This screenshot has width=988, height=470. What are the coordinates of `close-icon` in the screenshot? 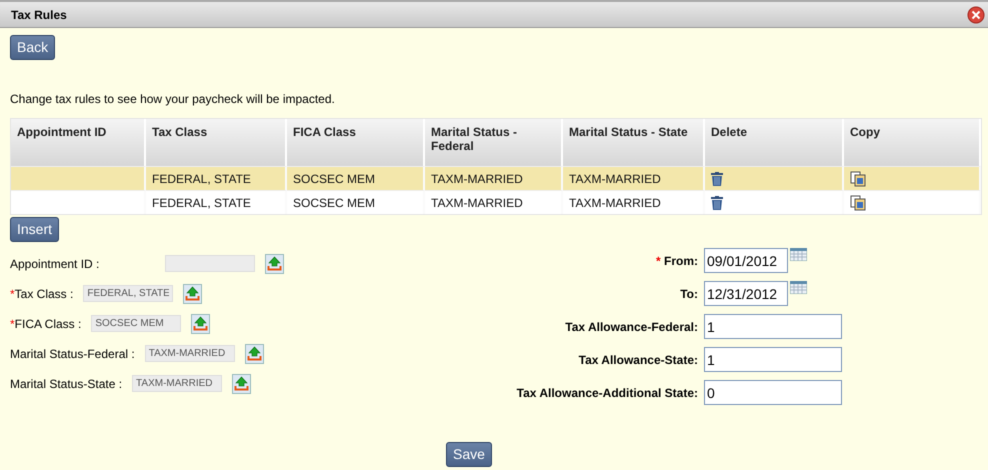 It's located at (976, 15).